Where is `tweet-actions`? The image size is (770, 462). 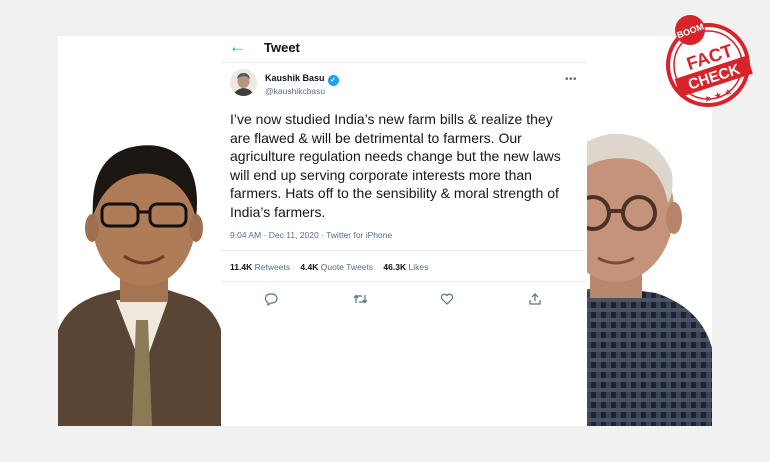
tweet-actions is located at coordinates (404, 299).